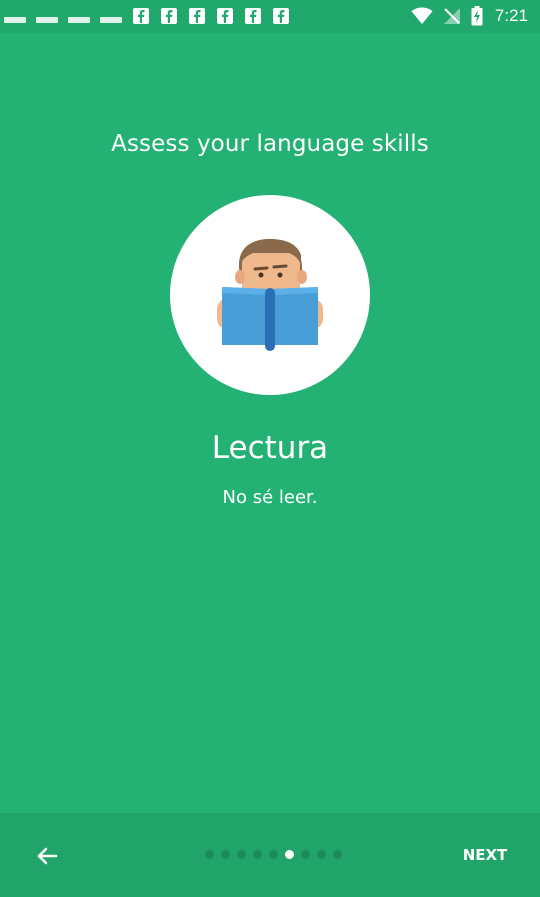  I want to click on page-indicator, so click(273, 854).